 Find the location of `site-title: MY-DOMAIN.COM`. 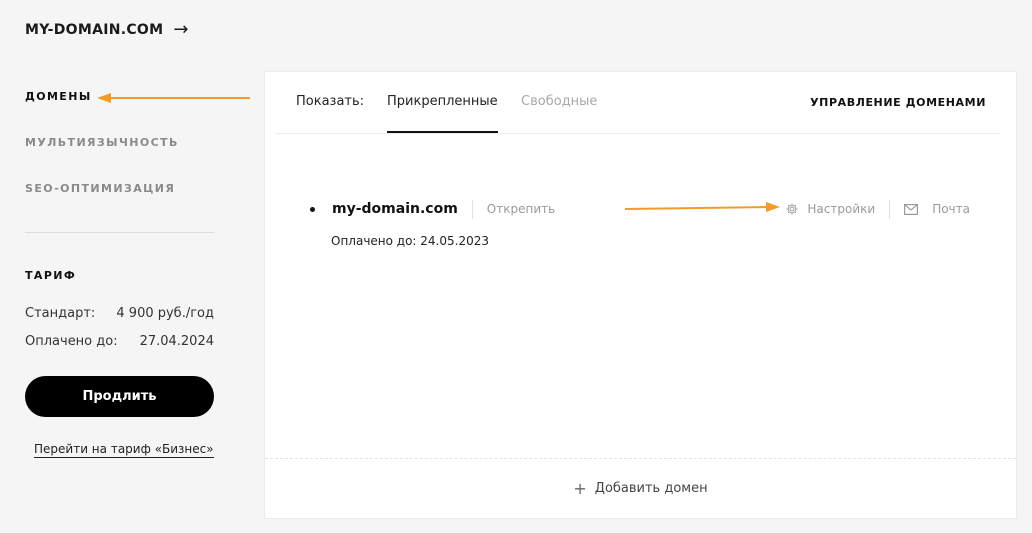

site-title: MY-DOMAIN.COM is located at coordinates (94, 30).